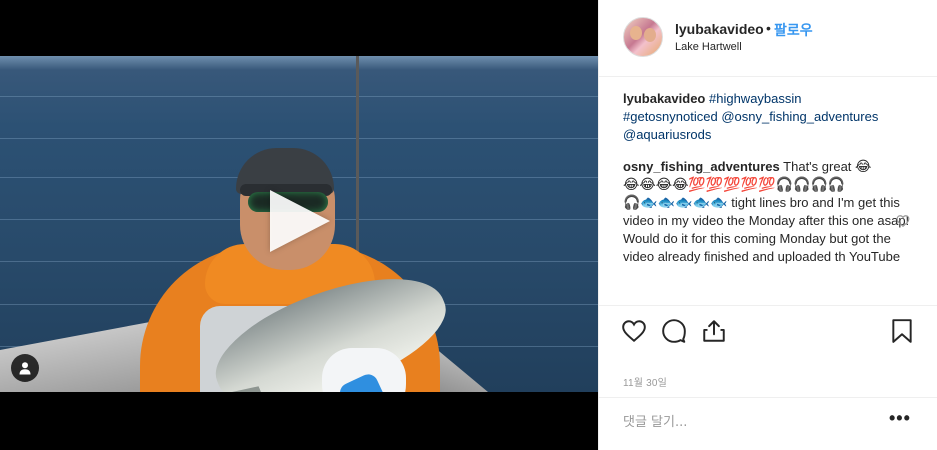 This screenshot has width=937, height=450. What do you see at coordinates (674, 331) in the screenshot?
I see `comment-icon` at bounding box center [674, 331].